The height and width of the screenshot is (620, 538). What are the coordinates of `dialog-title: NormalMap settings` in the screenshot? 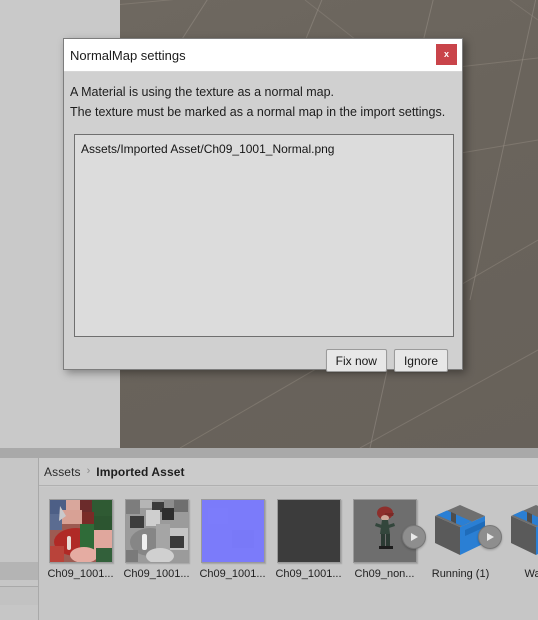 It's located at (128, 55).